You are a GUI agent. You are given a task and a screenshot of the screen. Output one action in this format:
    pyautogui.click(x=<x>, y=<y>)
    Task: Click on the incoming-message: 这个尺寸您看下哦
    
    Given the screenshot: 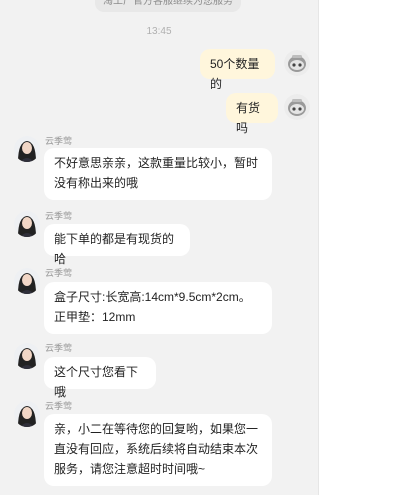 What is the action you would take?
    pyautogui.click(x=100, y=378)
    